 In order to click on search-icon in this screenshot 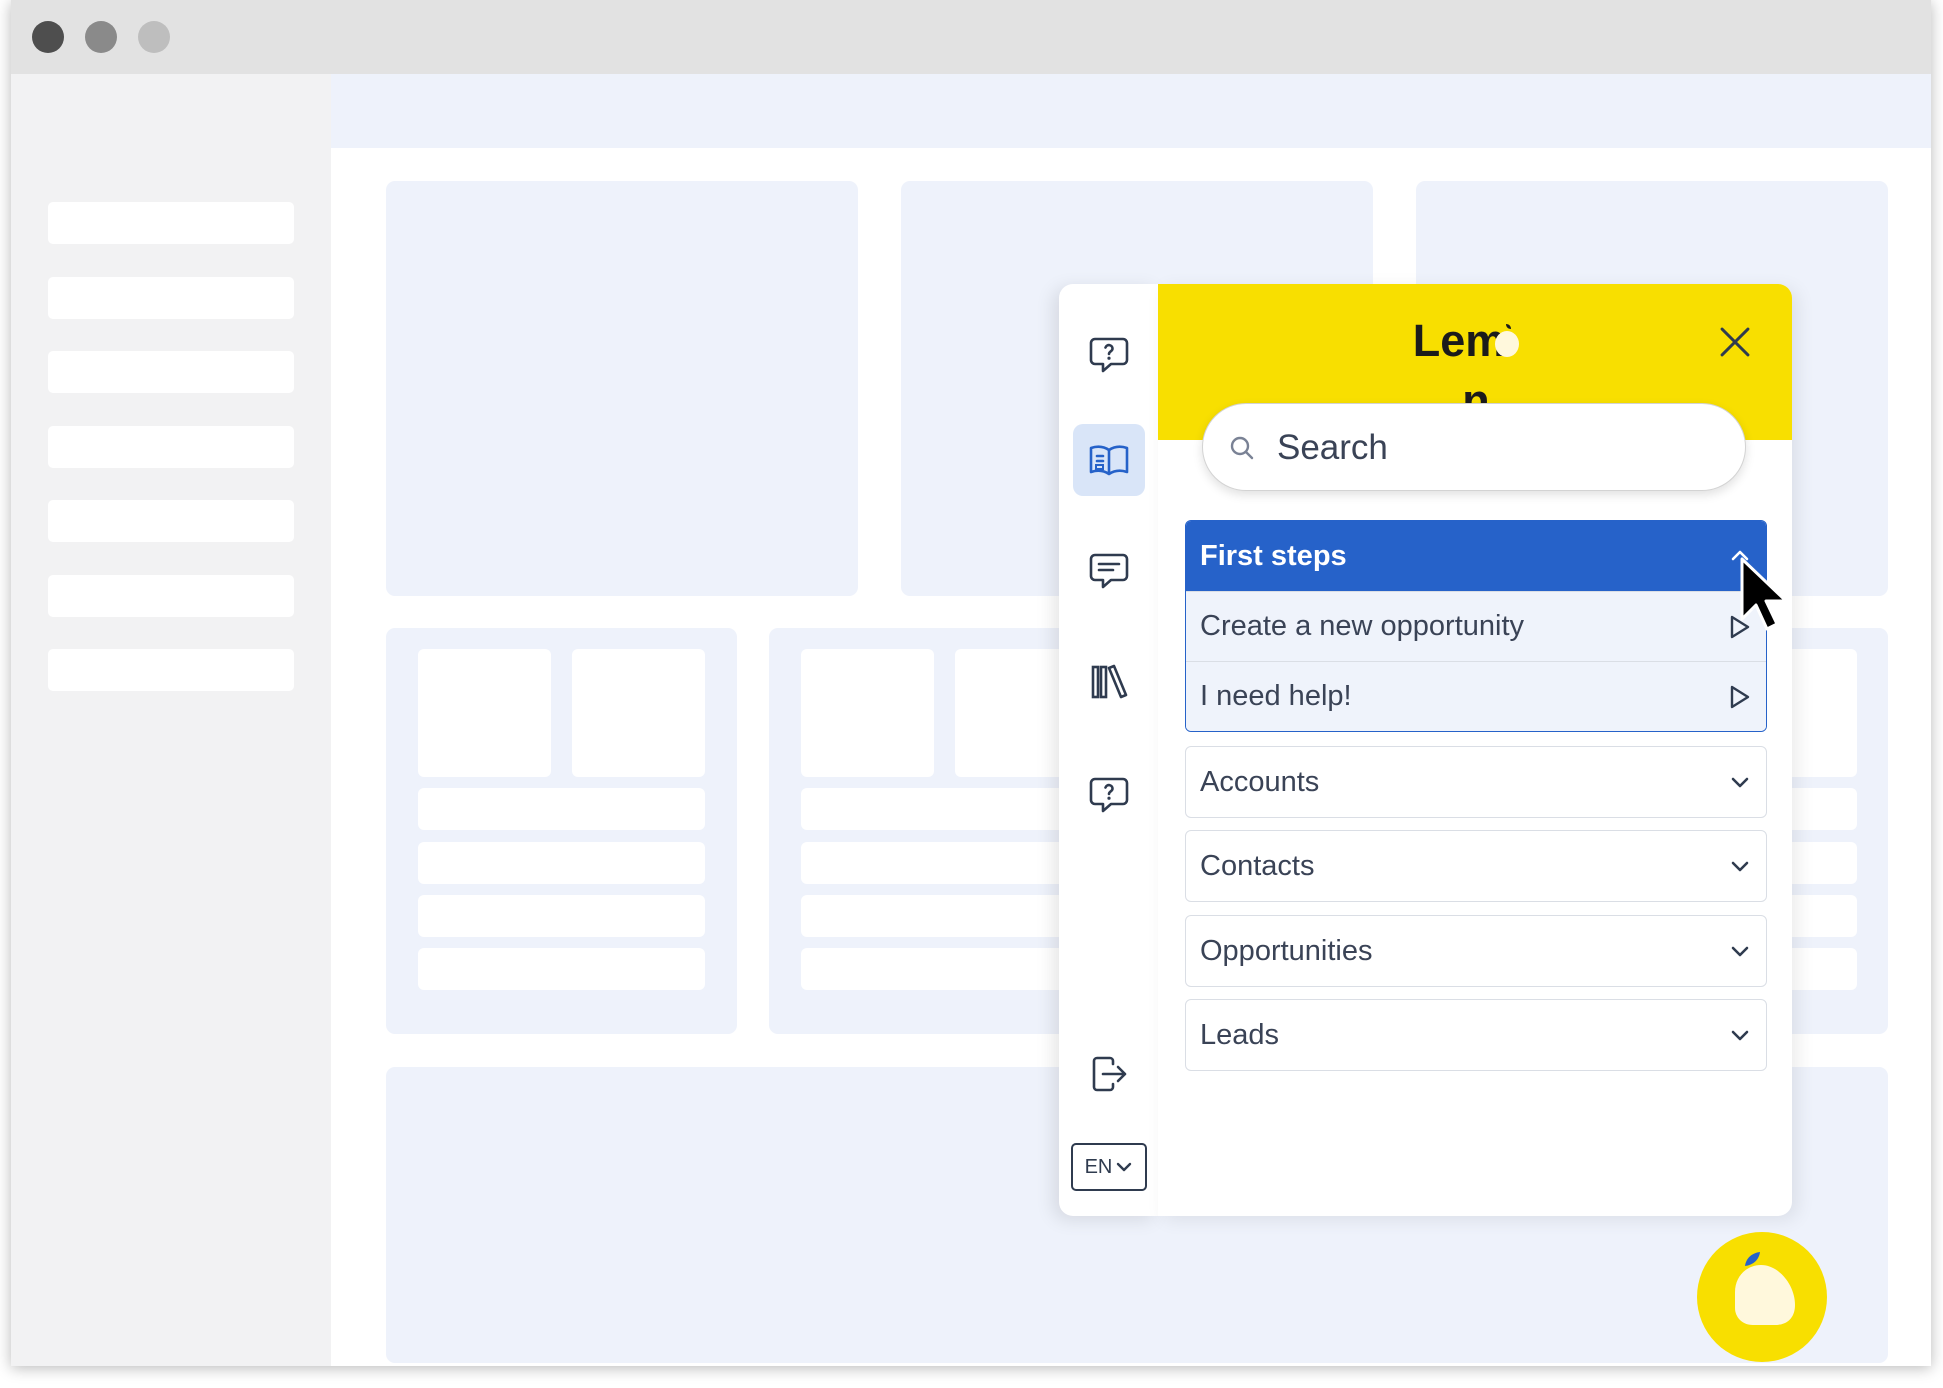, I will do `click(1242, 448)`.